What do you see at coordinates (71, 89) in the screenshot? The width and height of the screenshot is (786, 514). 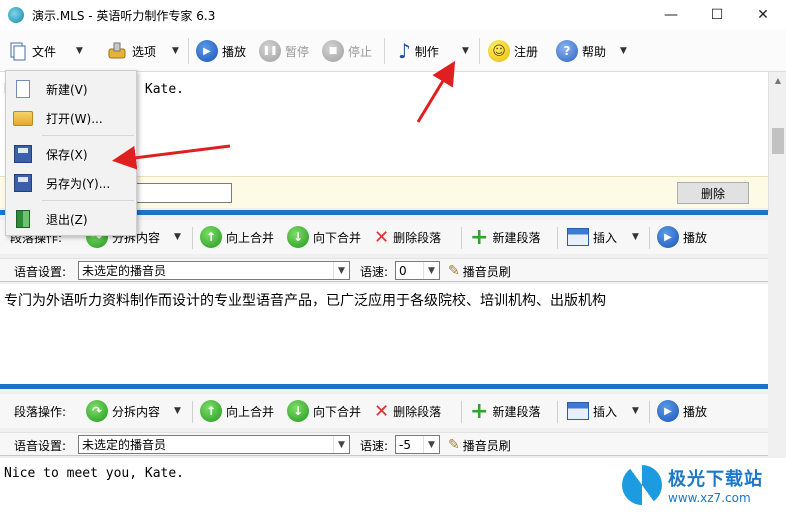 I see `menu-item-new: 新建(V)` at bounding box center [71, 89].